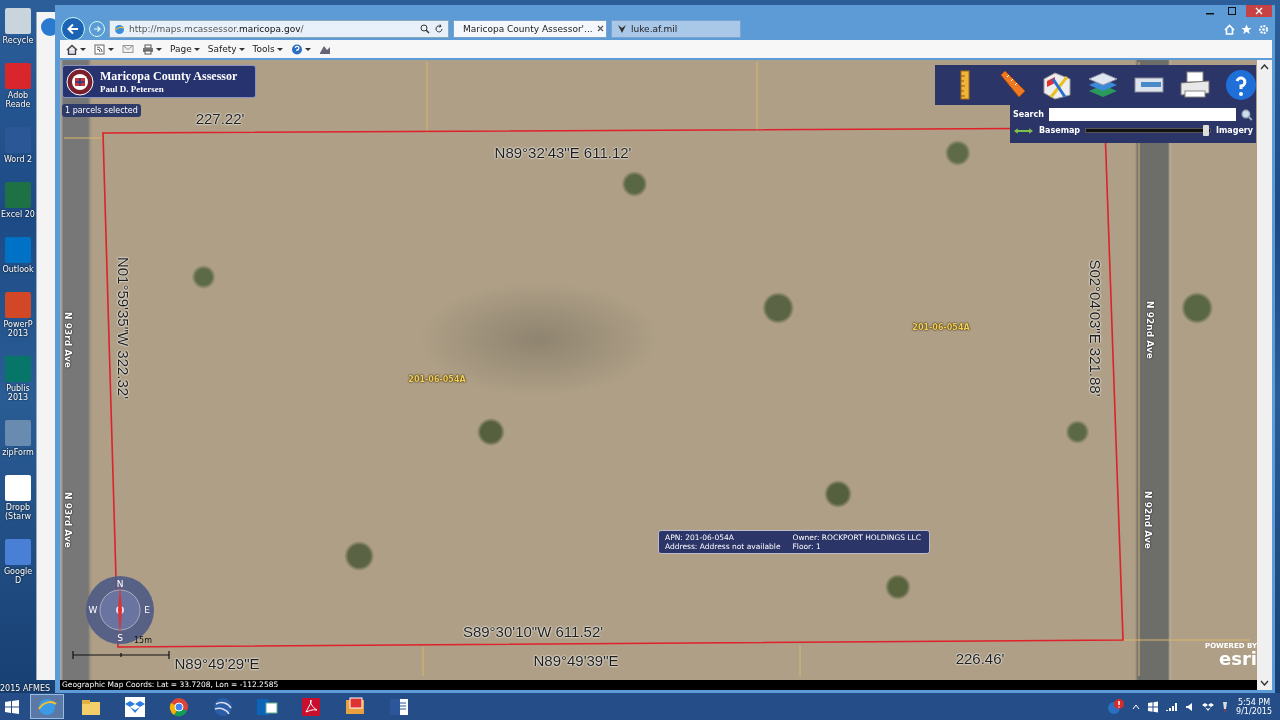 The height and width of the screenshot is (720, 1280). What do you see at coordinates (1264, 67) in the screenshot?
I see `scroll-up-icon` at bounding box center [1264, 67].